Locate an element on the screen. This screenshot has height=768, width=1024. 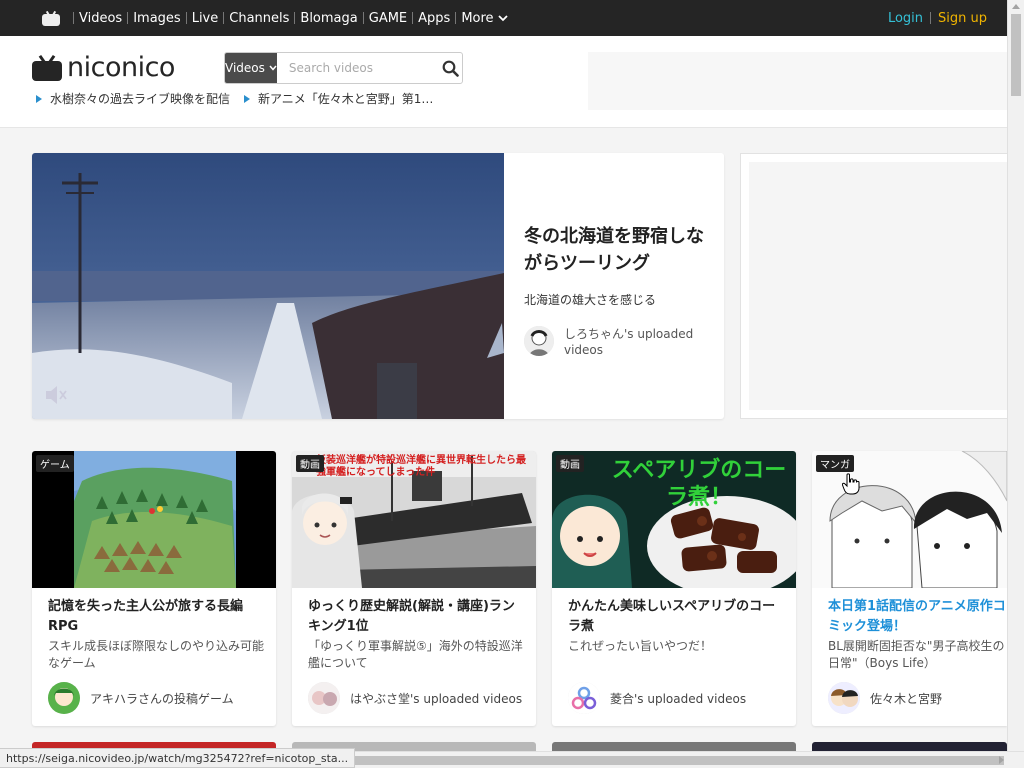
card-description: BL展開断固拒否な"男子高校生の日常"（Boys Life） is located at coordinates (916, 654).